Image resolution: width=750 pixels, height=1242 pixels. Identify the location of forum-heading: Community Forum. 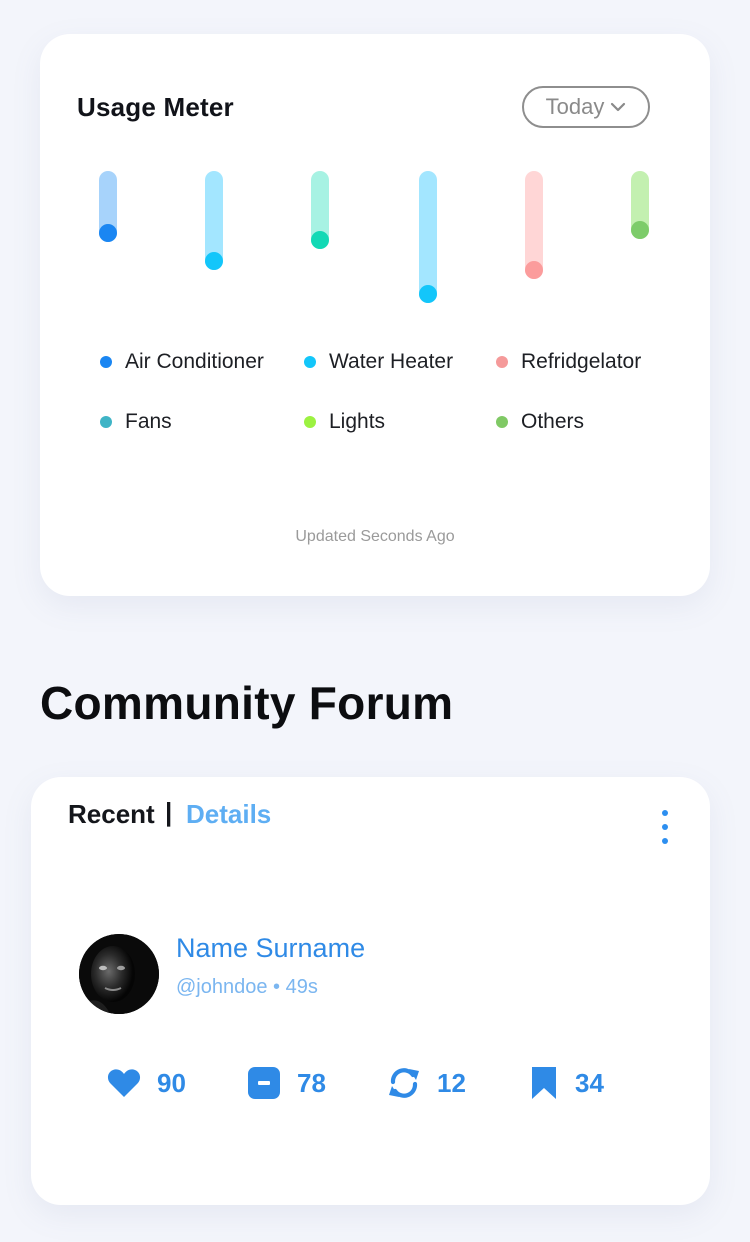
(247, 703).